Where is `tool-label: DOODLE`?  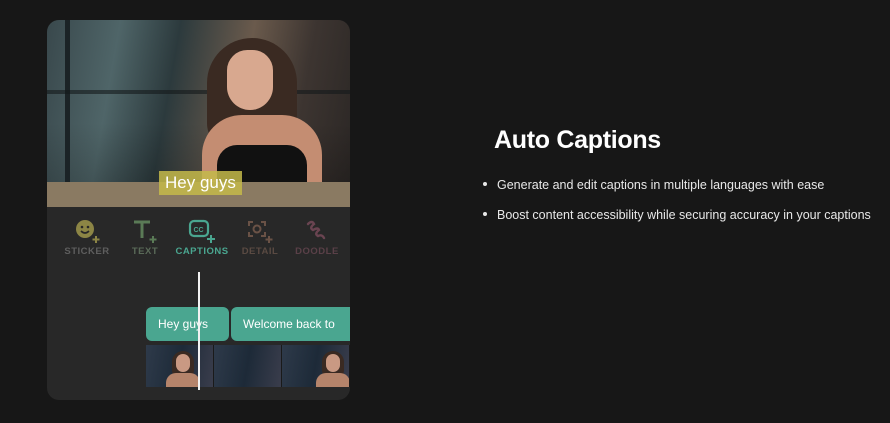
tool-label: DOODLE is located at coordinates (317, 251).